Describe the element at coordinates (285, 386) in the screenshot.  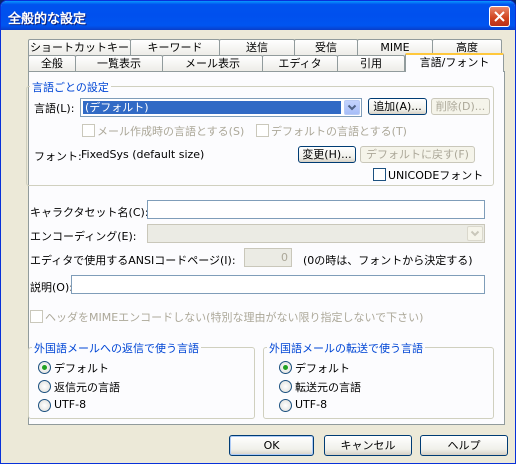
I see `forward-original-radio` at that location.